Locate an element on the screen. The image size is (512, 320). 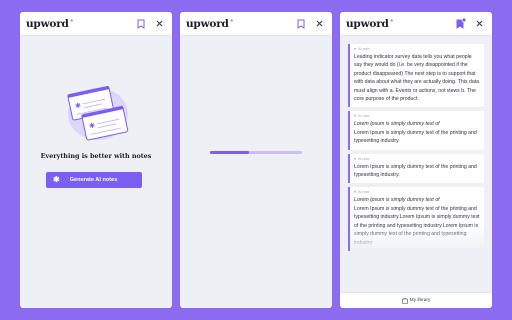
notification-dot-icon is located at coordinates (463, 20).